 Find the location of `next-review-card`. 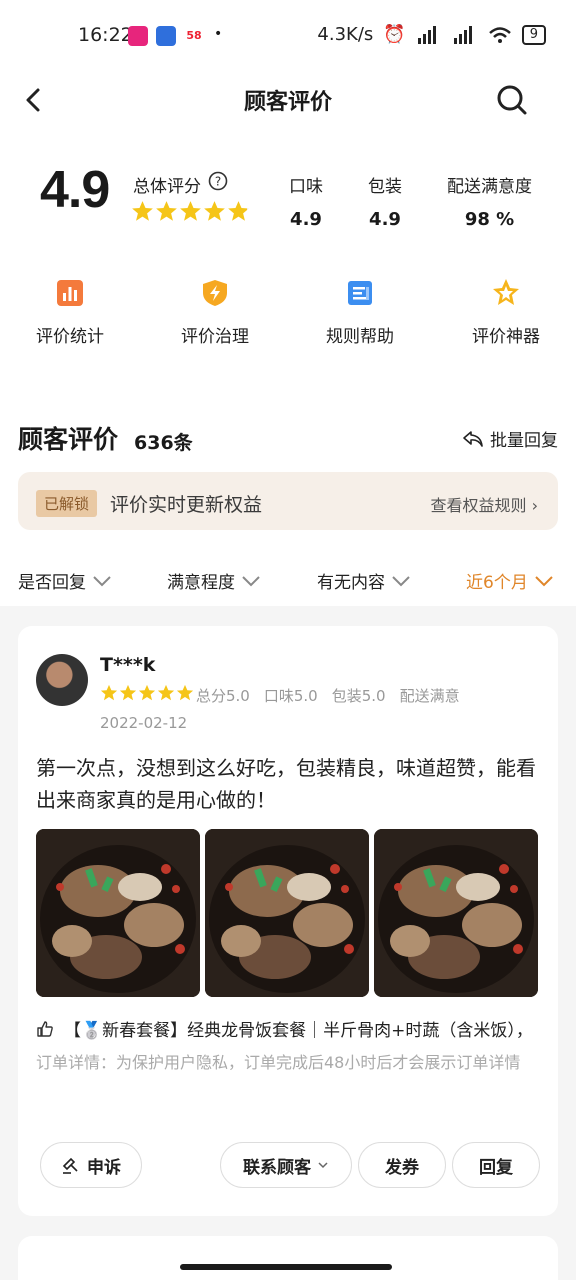

next-review-card is located at coordinates (288, 1258).